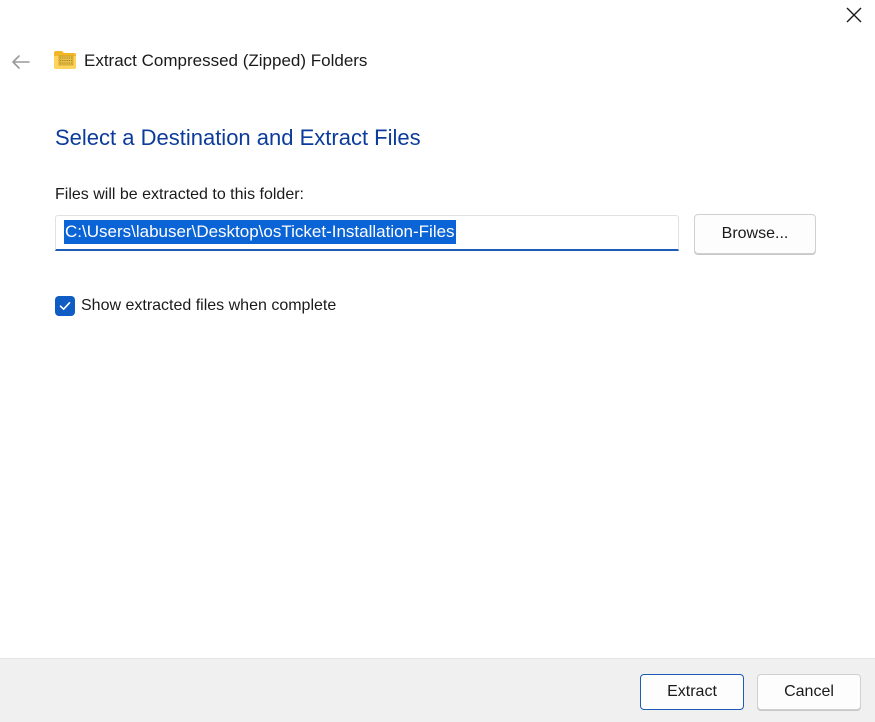 The image size is (875, 722). I want to click on close-button, so click(853, 15).